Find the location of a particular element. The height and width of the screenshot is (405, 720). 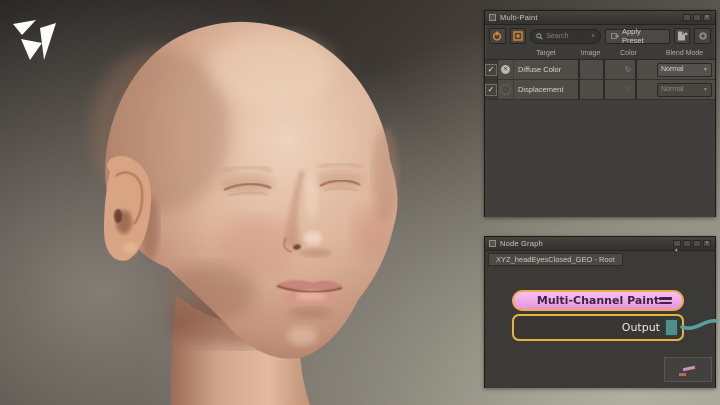

paint-target-button is located at coordinates (518, 36).